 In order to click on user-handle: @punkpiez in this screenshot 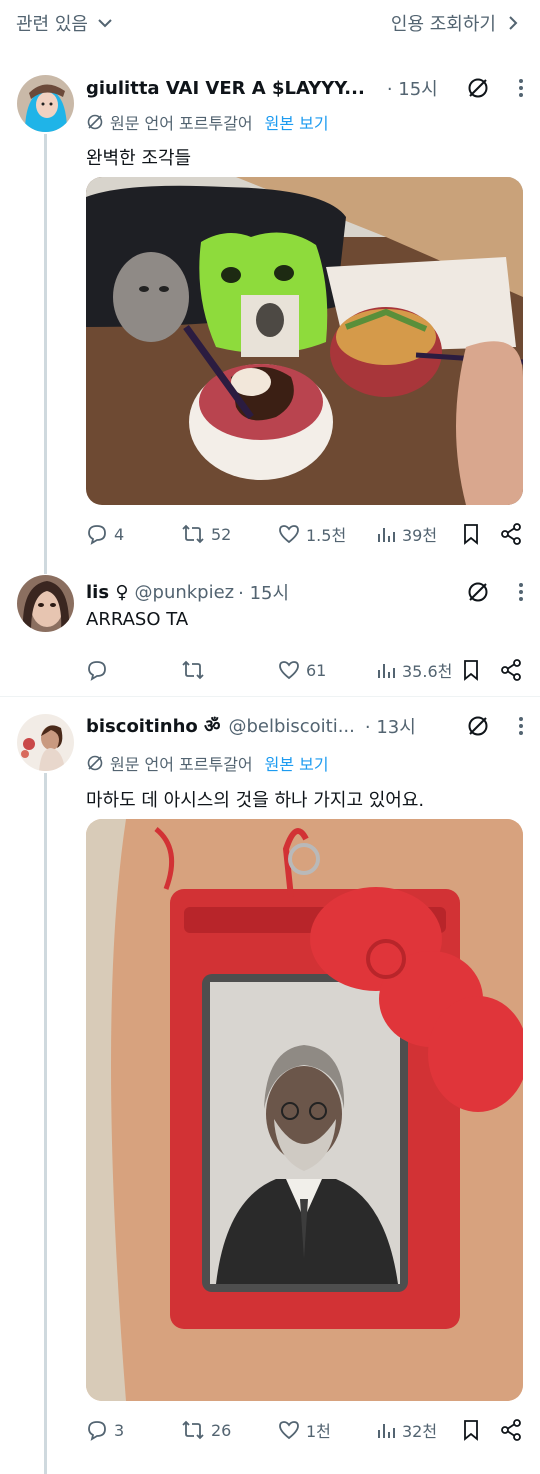, I will do `click(185, 592)`.